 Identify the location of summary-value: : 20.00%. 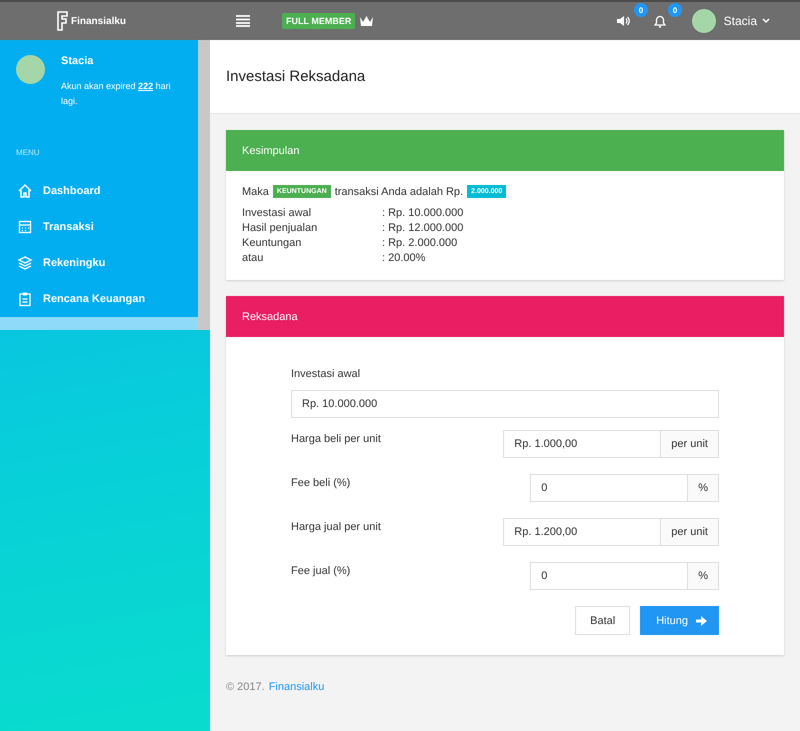
(404, 258).